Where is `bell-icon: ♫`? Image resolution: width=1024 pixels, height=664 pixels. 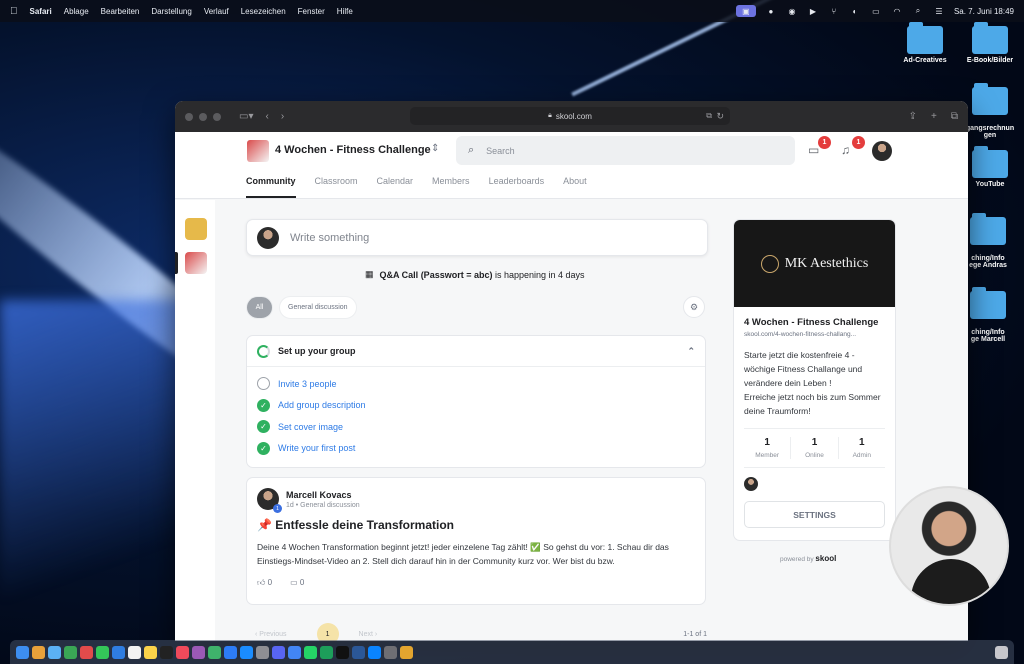
bell-icon: ♫ is located at coordinates (845, 150).